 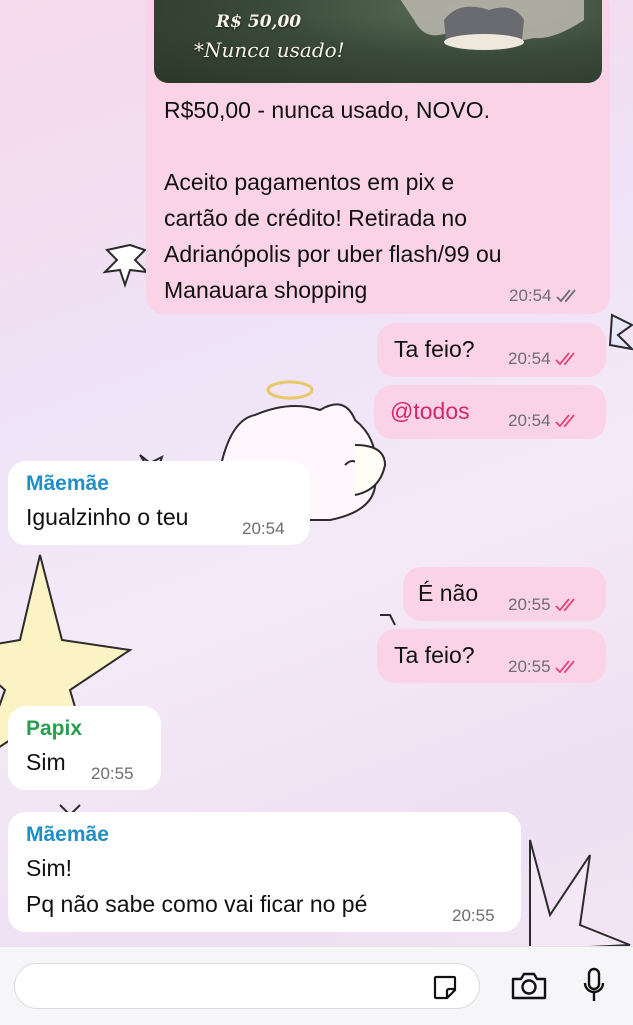 I want to click on sender-name: Papix, so click(x=54, y=728).